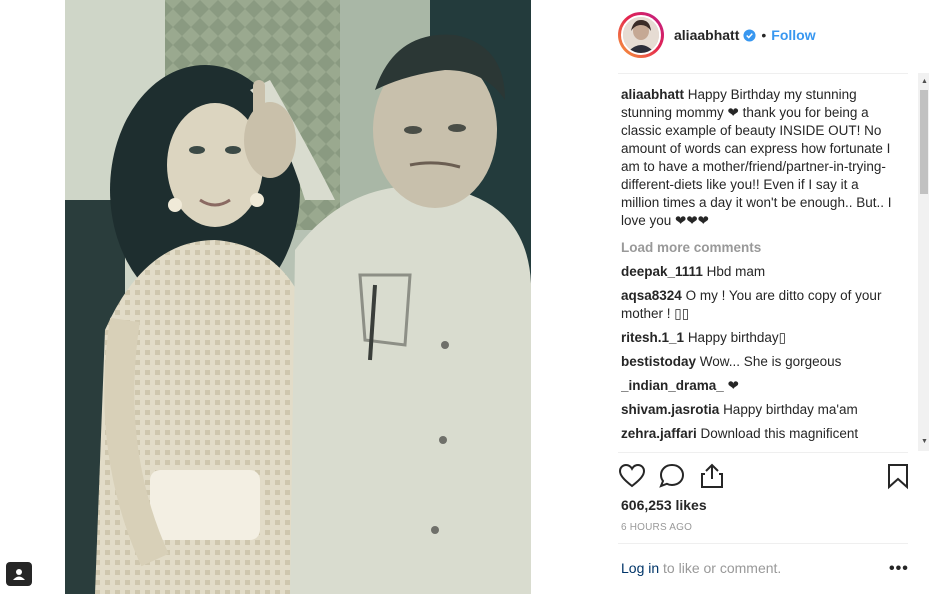 This screenshot has height=594, width=929. What do you see at coordinates (736, 271) in the screenshot?
I see `comment-text: Hbd mam` at bounding box center [736, 271].